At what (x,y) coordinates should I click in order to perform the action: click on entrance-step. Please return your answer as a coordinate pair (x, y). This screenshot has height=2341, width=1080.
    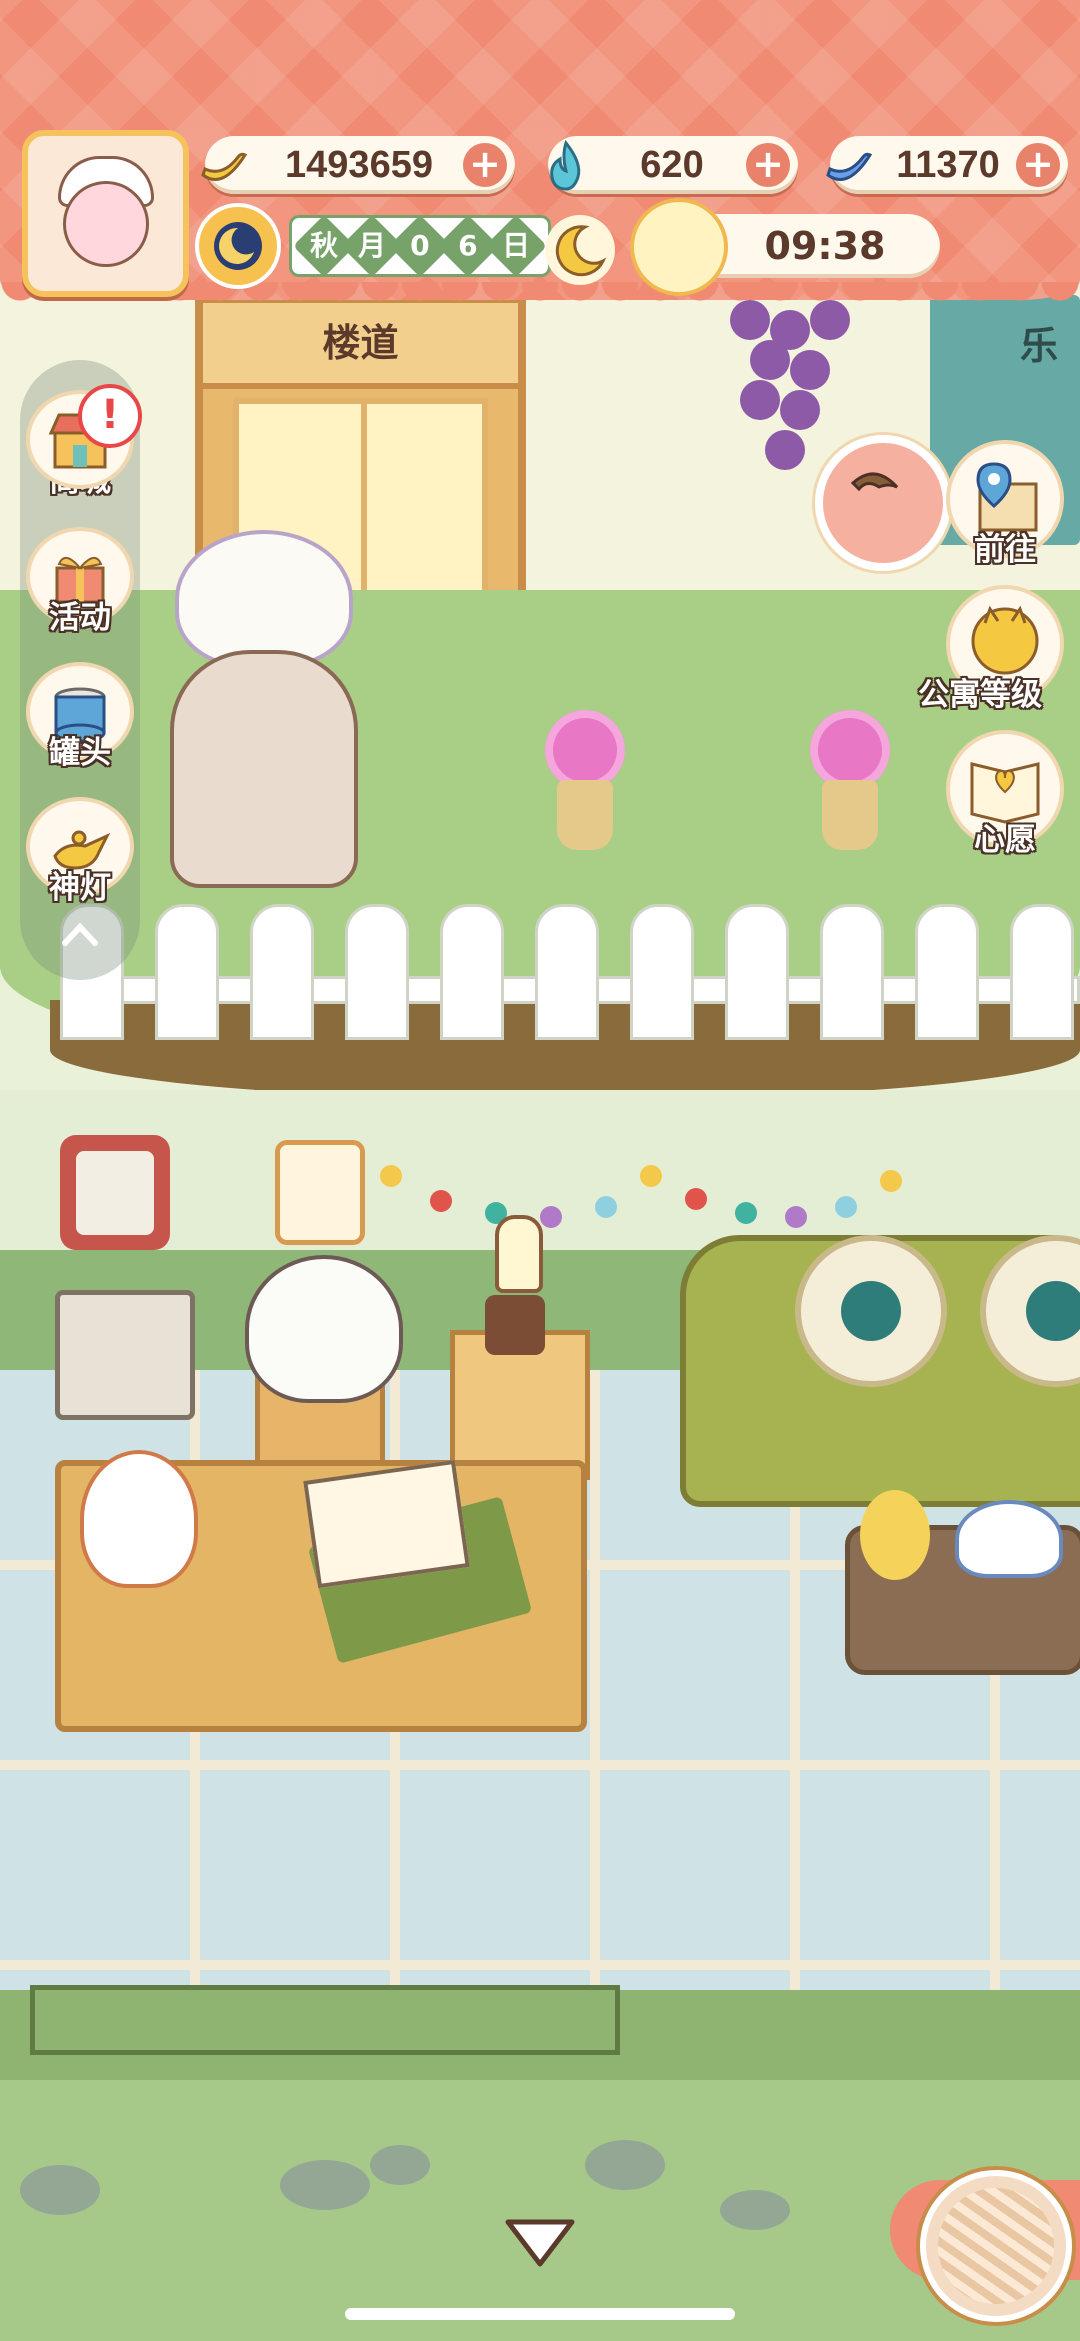
    Looking at the image, I should click on (325, 2020).